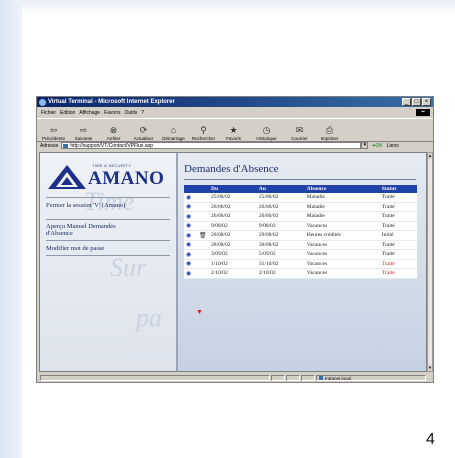 The image size is (455, 458). What do you see at coordinates (67, 113) in the screenshot?
I see `menu-edition: Edition` at bounding box center [67, 113].